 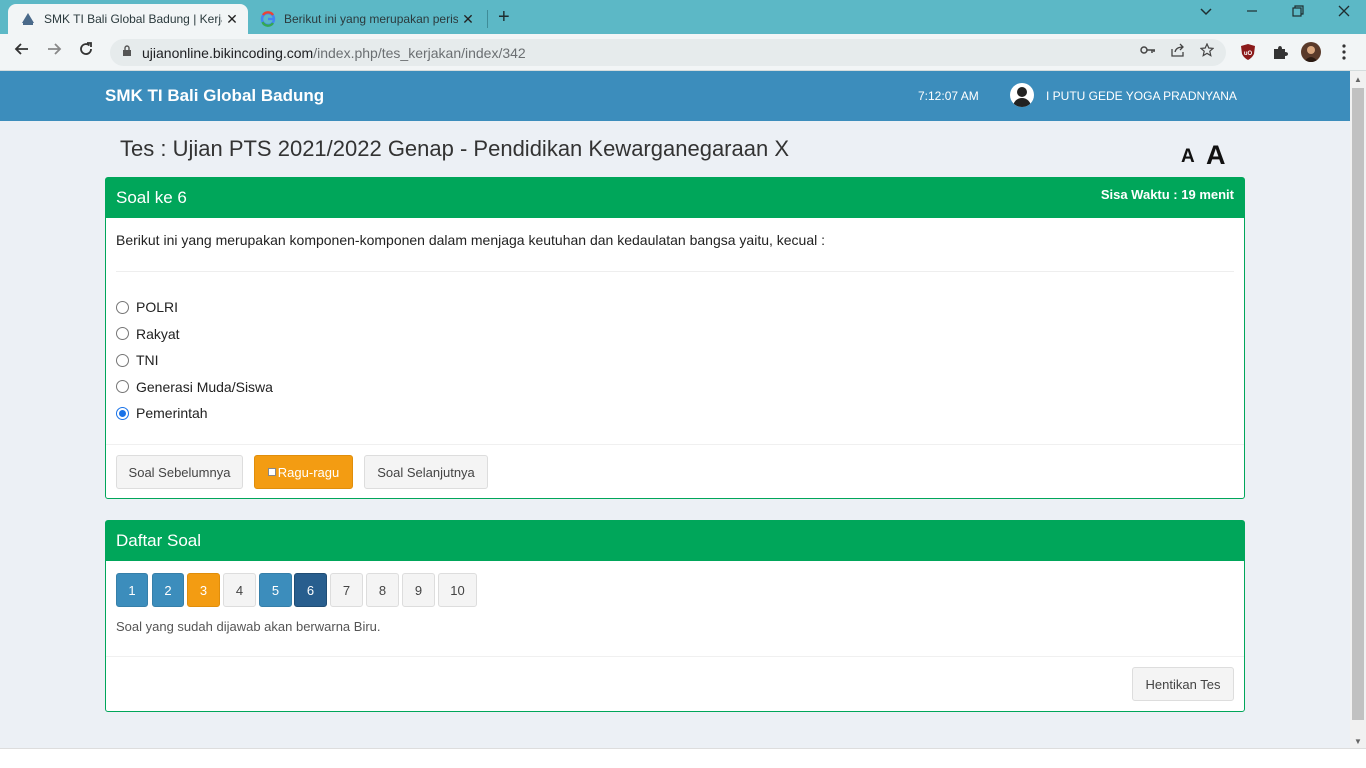 I want to click on back-arrow-icon, so click(x=22, y=51).